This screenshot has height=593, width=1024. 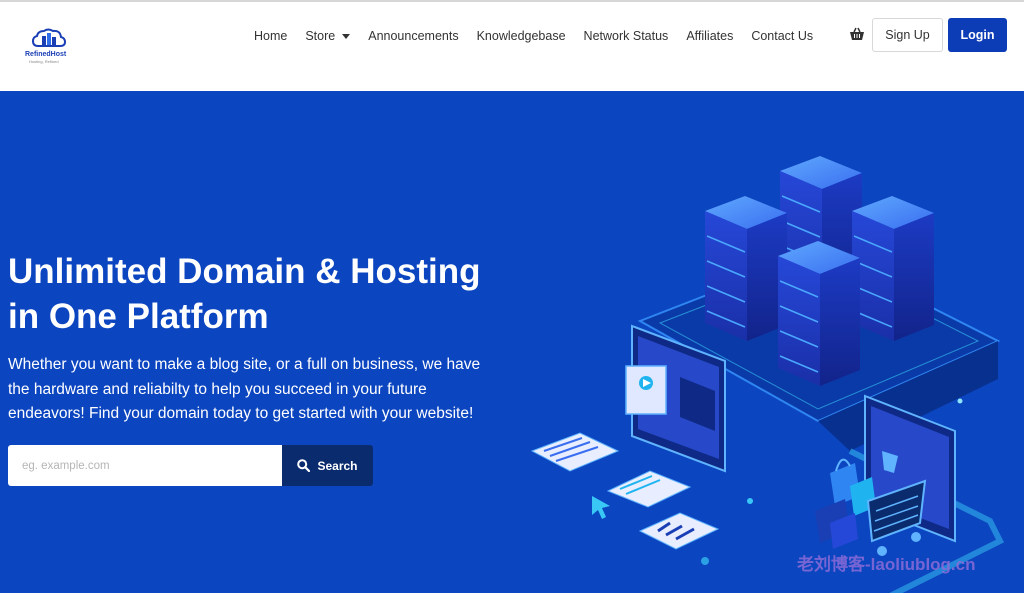 I want to click on watermark: 老刘博客-laoliublog.cn, so click(x=886, y=564).